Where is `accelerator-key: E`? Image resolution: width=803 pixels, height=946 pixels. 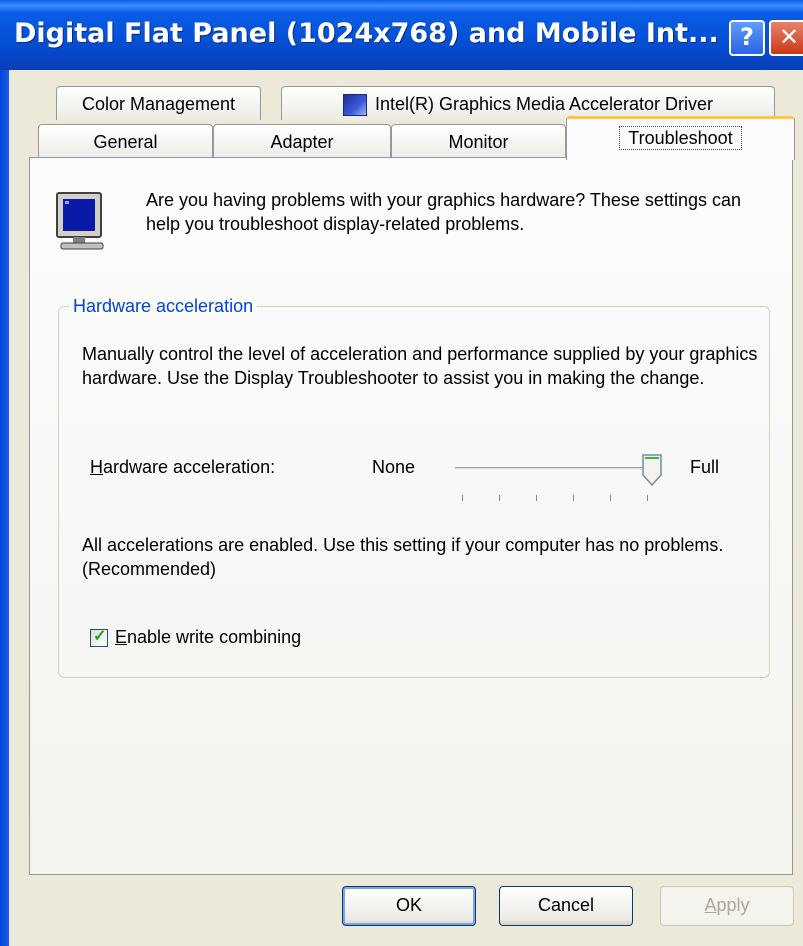 accelerator-key: E is located at coordinates (121, 637).